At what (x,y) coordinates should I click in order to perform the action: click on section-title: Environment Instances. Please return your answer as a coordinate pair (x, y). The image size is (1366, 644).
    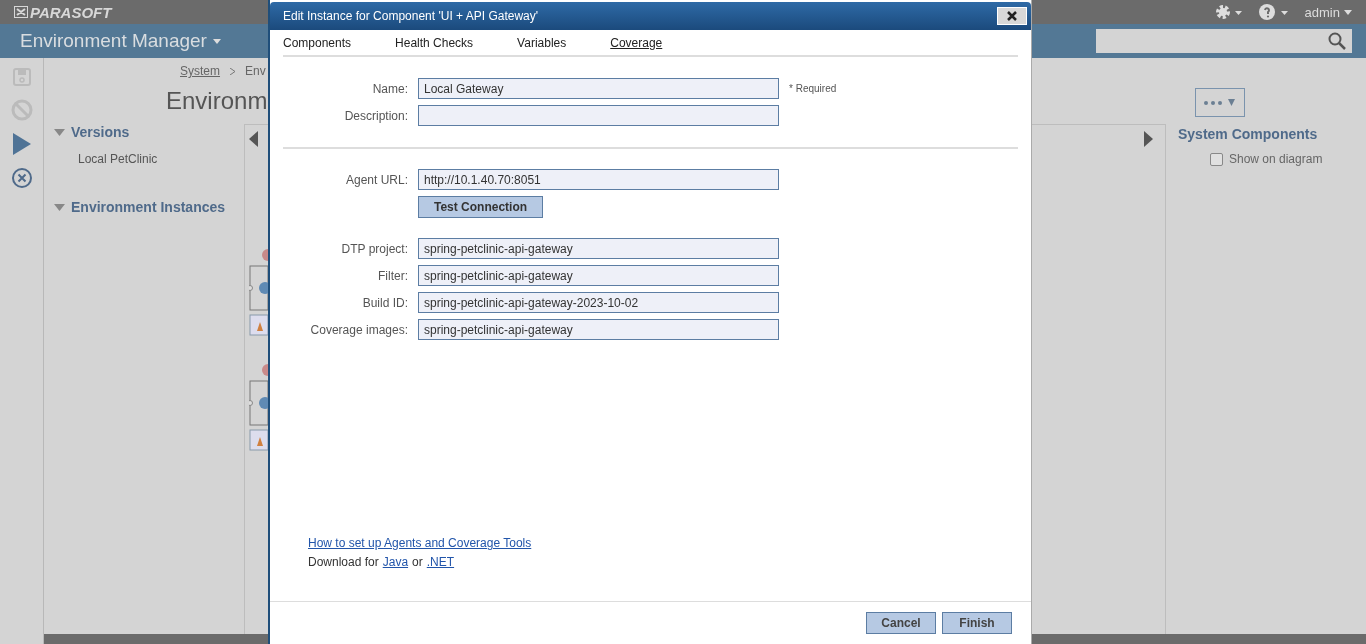
    Looking at the image, I should click on (148, 207).